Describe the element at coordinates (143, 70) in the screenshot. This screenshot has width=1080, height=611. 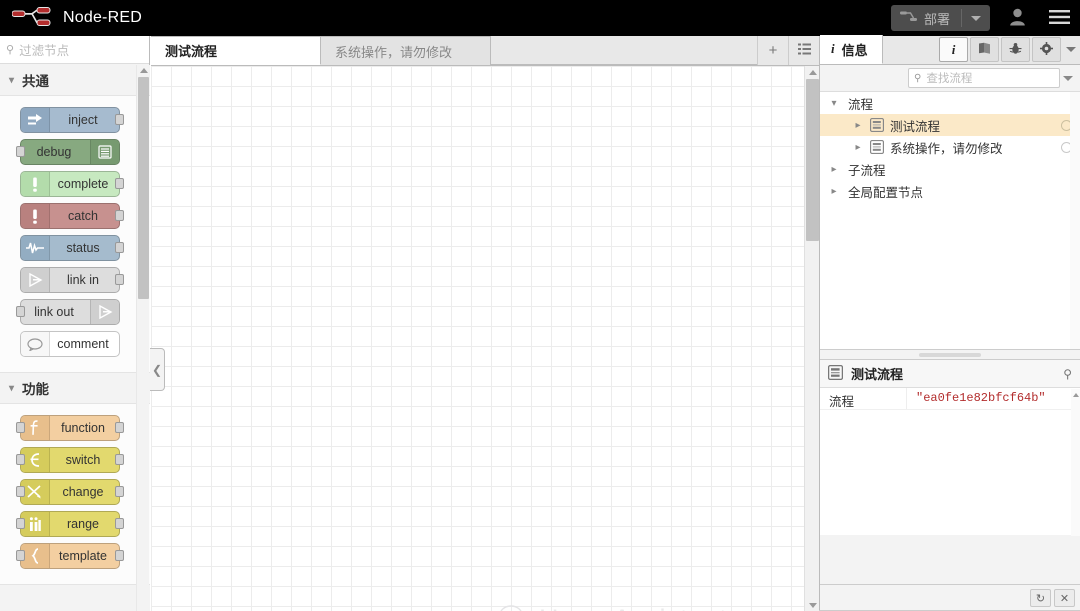
I see `palette-scroll-up-icon` at that location.